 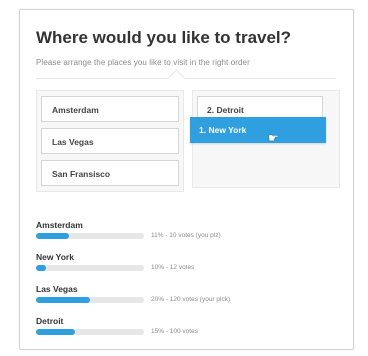 I want to click on dragging-item-new-york: 1. New York, so click(x=258, y=130).